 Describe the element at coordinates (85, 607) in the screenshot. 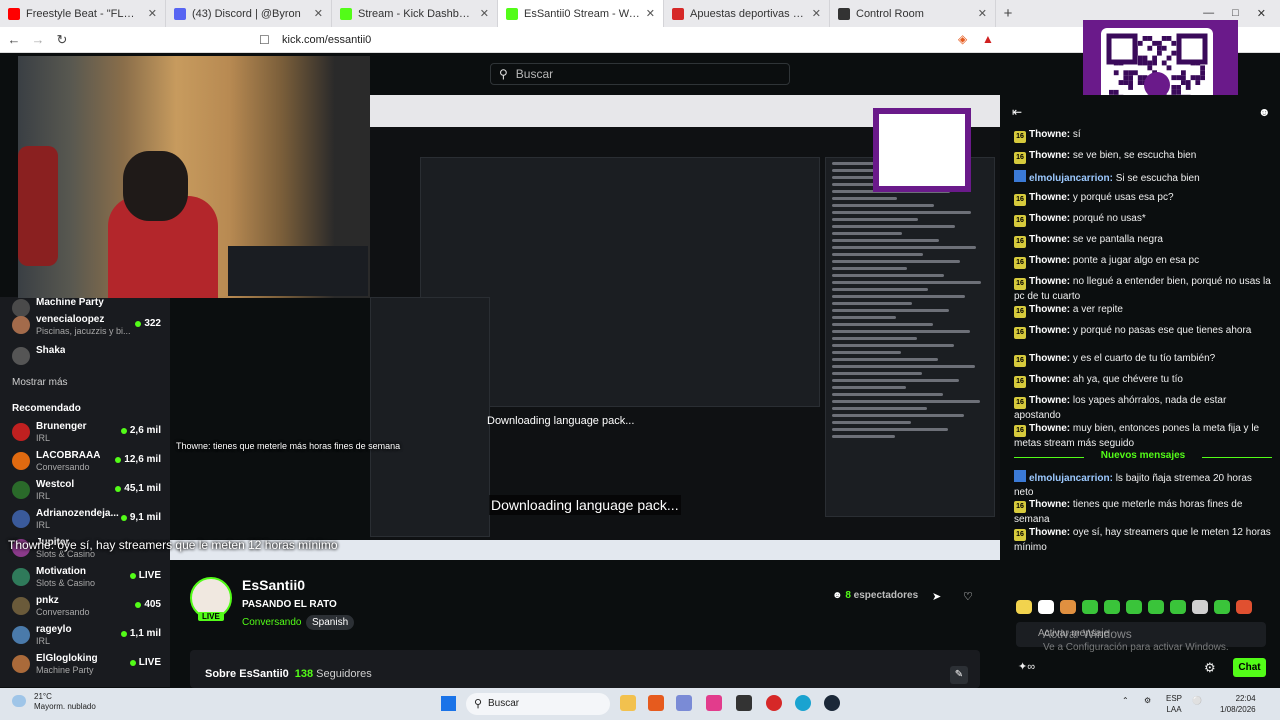

I see `sidebar-channel: pnkz Conversando 405` at that location.